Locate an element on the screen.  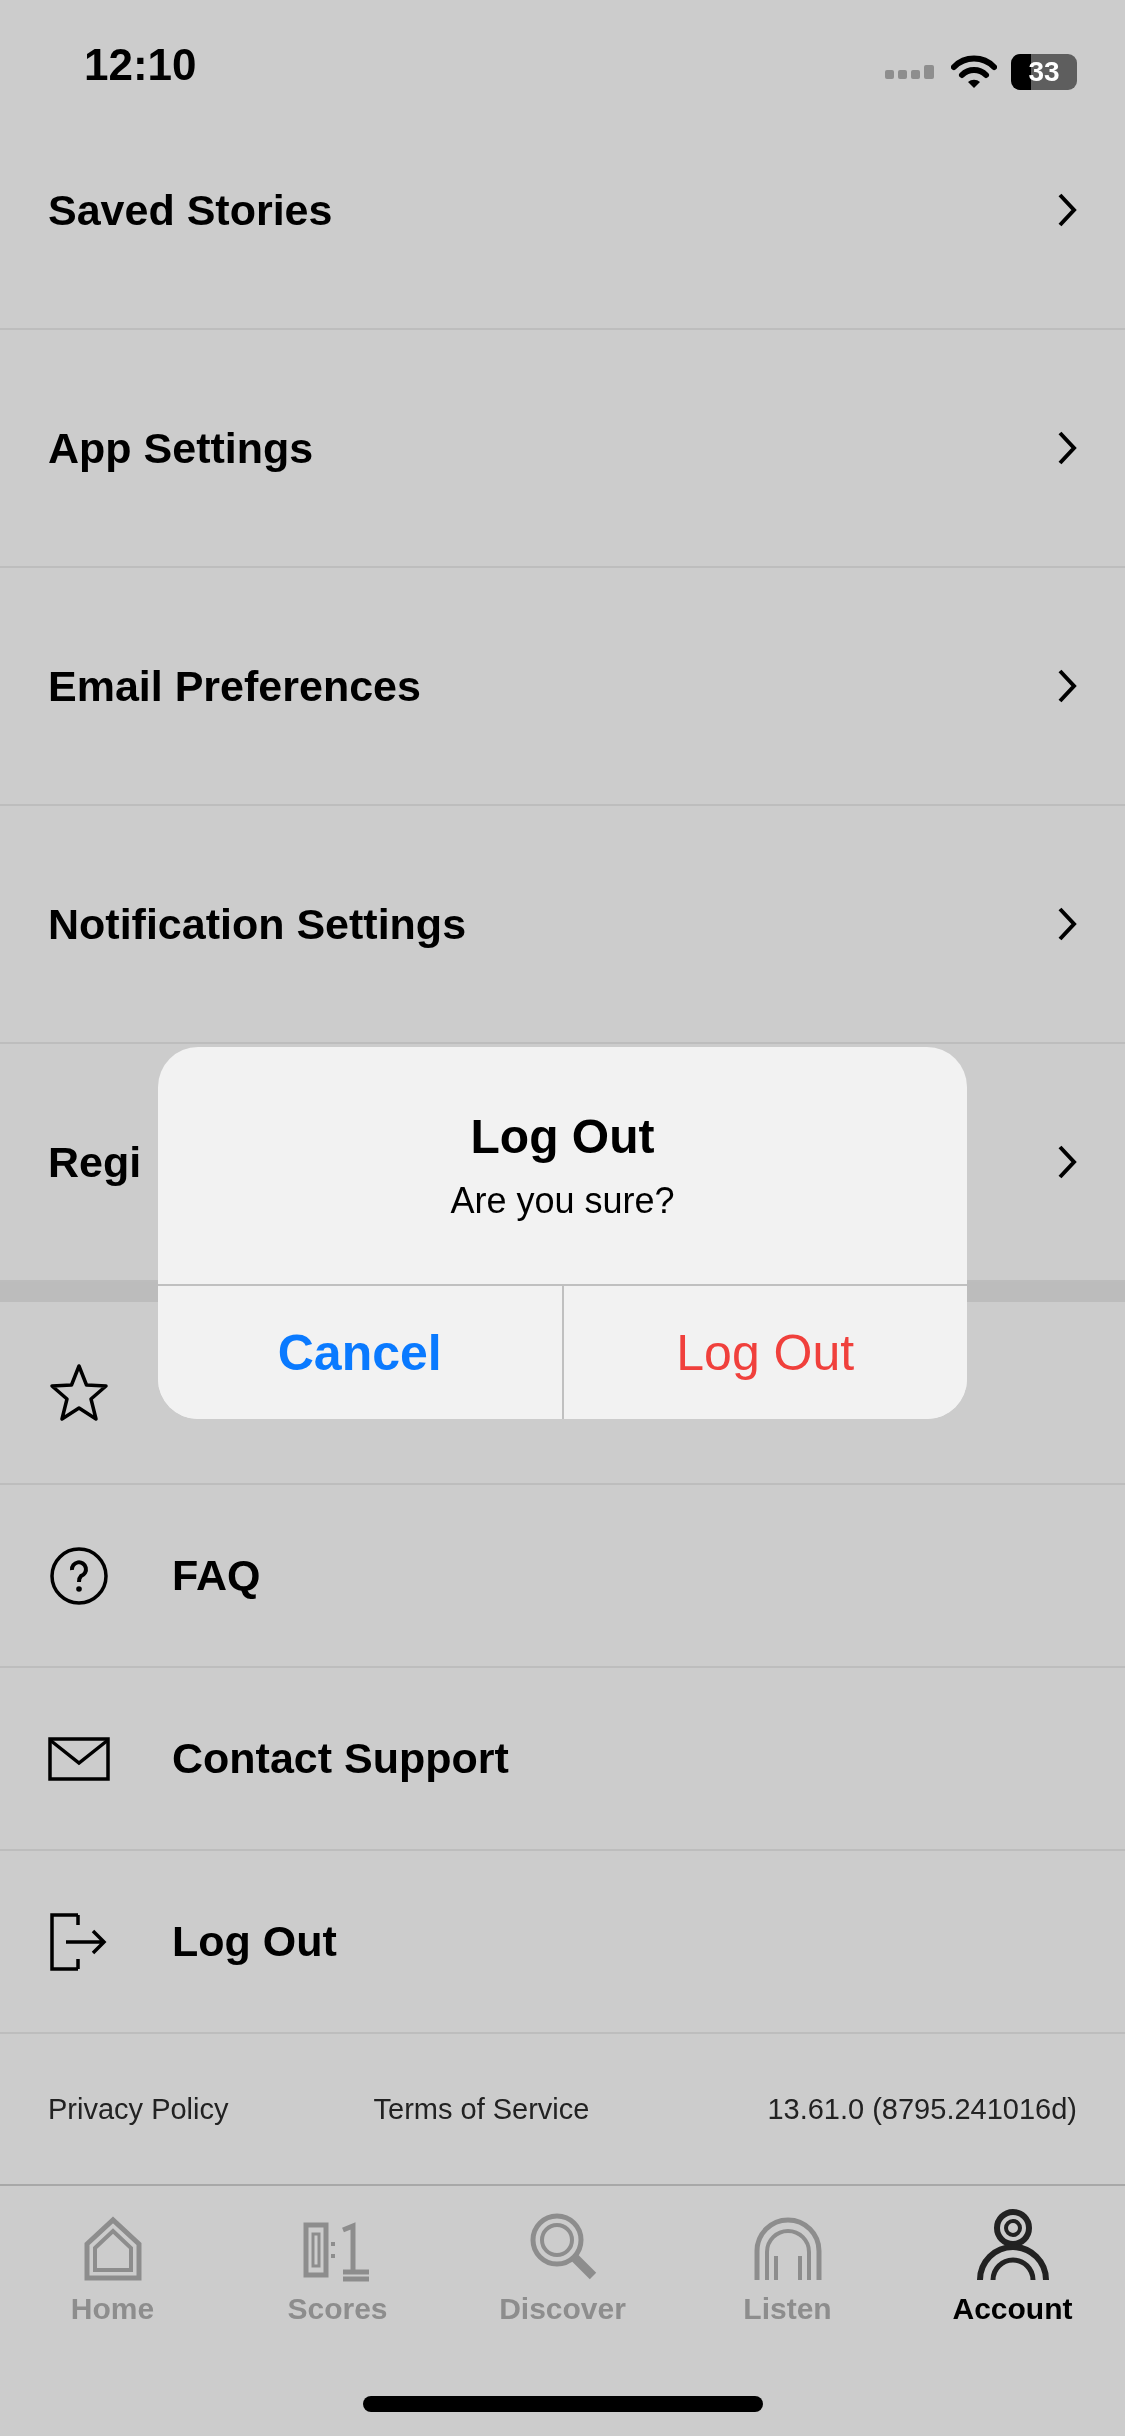
dialog-message: Are you sure? is located at coordinates (562, 1201).